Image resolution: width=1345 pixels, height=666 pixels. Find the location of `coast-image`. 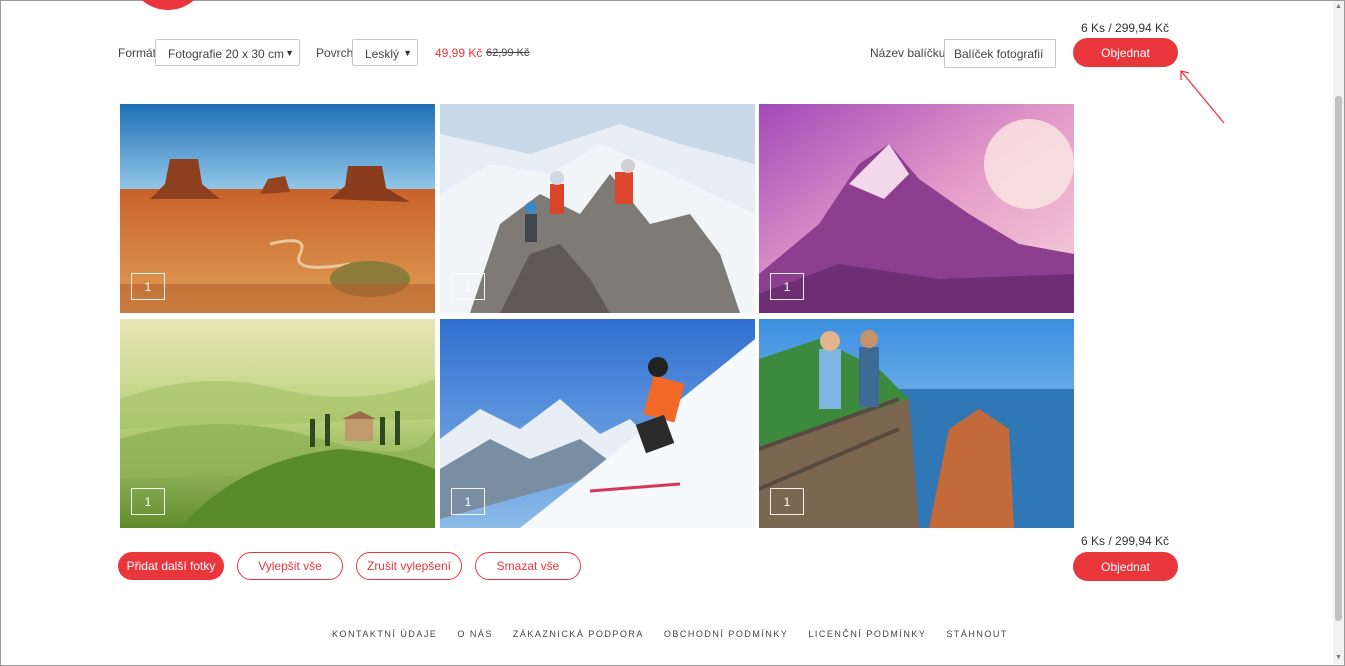

coast-image is located at coordinates (916, 423).